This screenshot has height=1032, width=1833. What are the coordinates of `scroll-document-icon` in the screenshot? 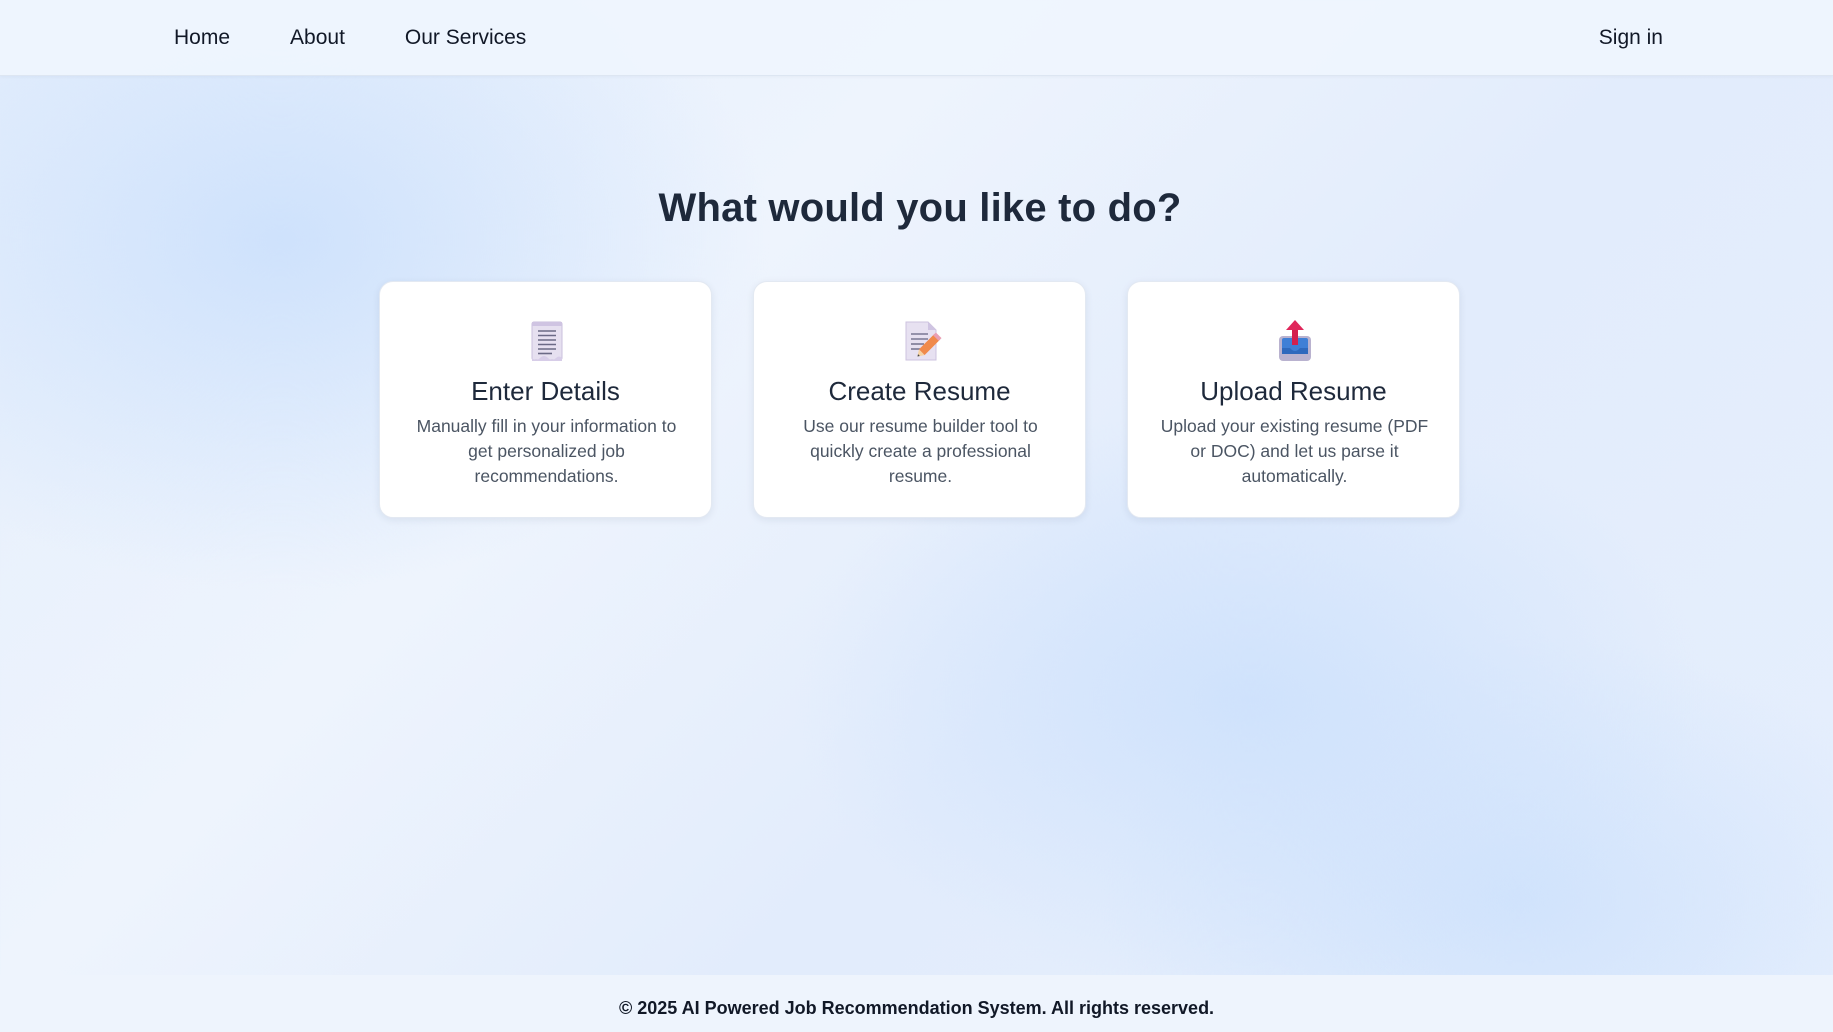 It's located at (547, 341).